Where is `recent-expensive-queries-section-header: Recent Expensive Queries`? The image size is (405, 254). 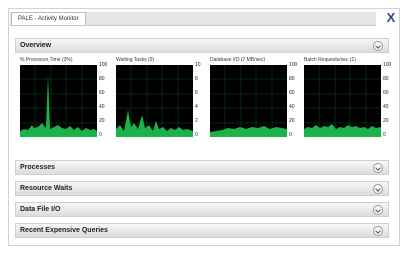 recent-expensive-queries-section-header: Recent Expensive Queries is located at coordinates (202, 230).